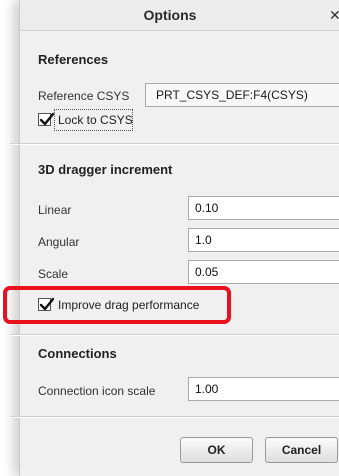  What do you see at coordinates (174, 417) in the screenshot?
I see `separator-connections` at bounding box center [174, 417].